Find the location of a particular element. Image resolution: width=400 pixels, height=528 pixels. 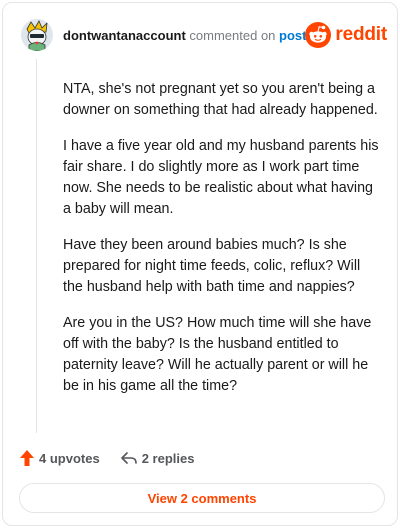

replies-count: 2 replies is located at coordinates (168, 458).